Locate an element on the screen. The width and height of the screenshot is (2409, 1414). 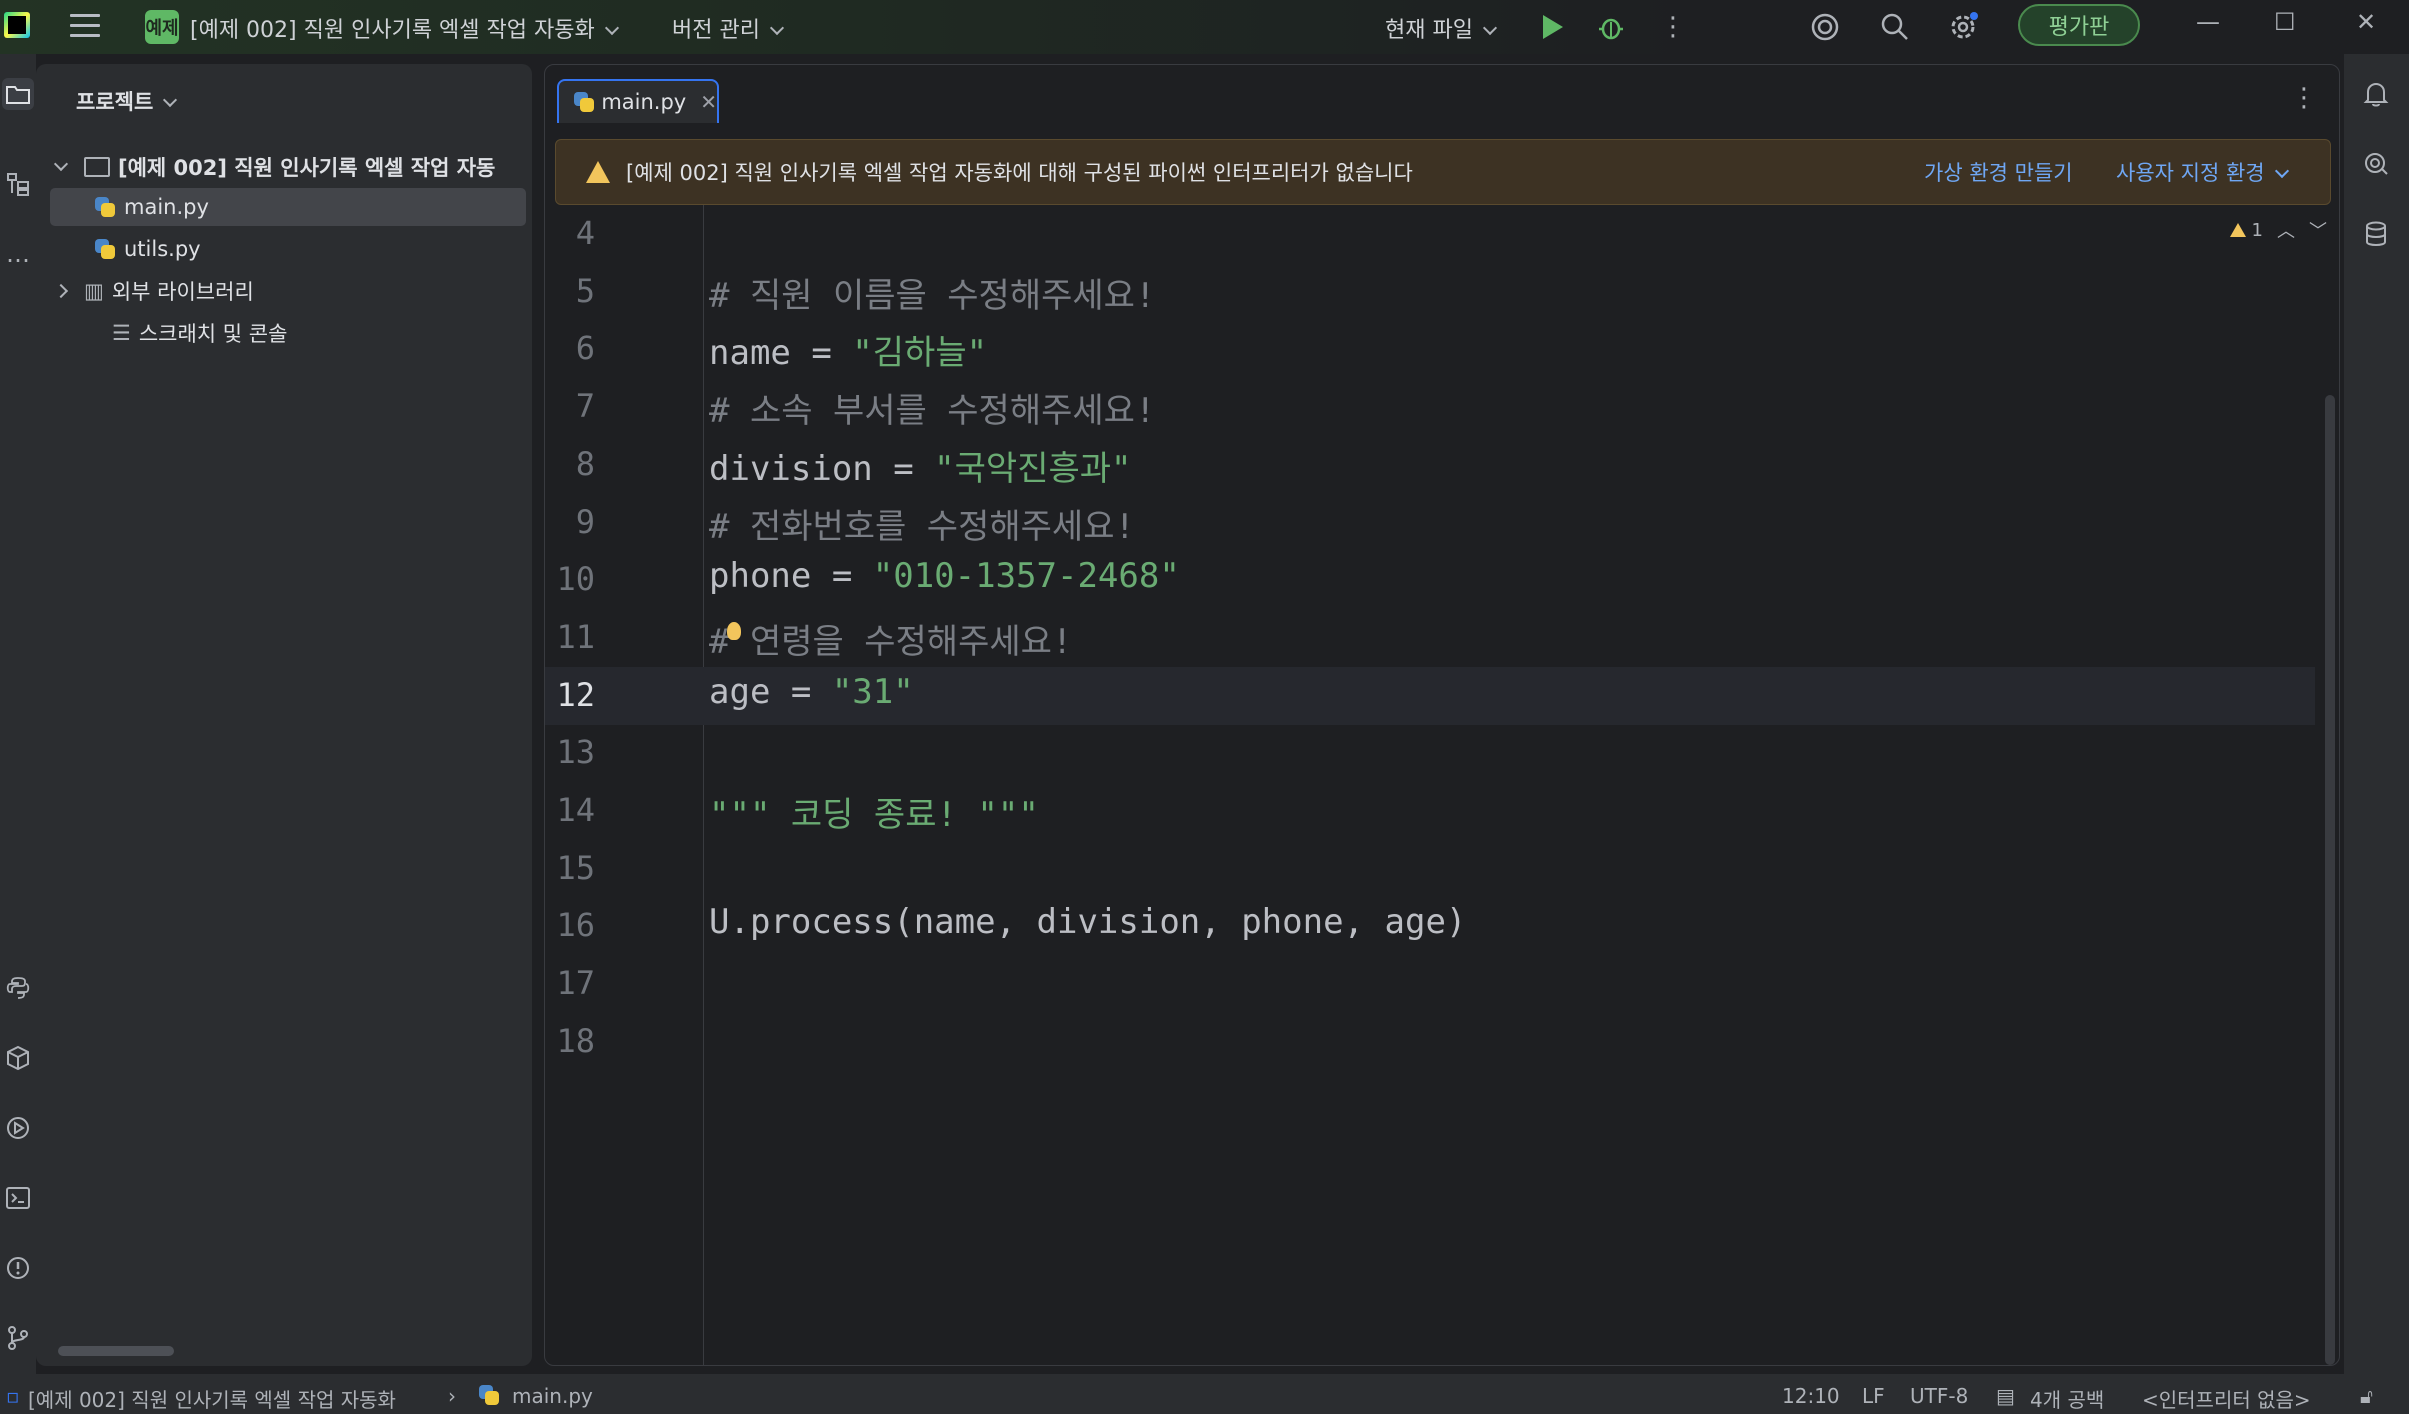
code-token: # 연령을 수정해주세요! is located at coordinates (891, 641).